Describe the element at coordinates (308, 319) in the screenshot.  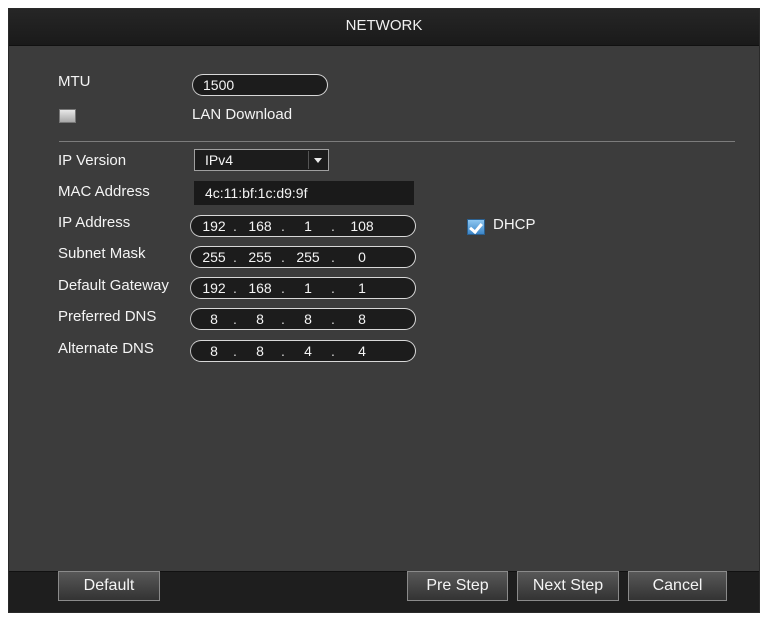
I see `preferred-dns-octet-3: 8` at that location.